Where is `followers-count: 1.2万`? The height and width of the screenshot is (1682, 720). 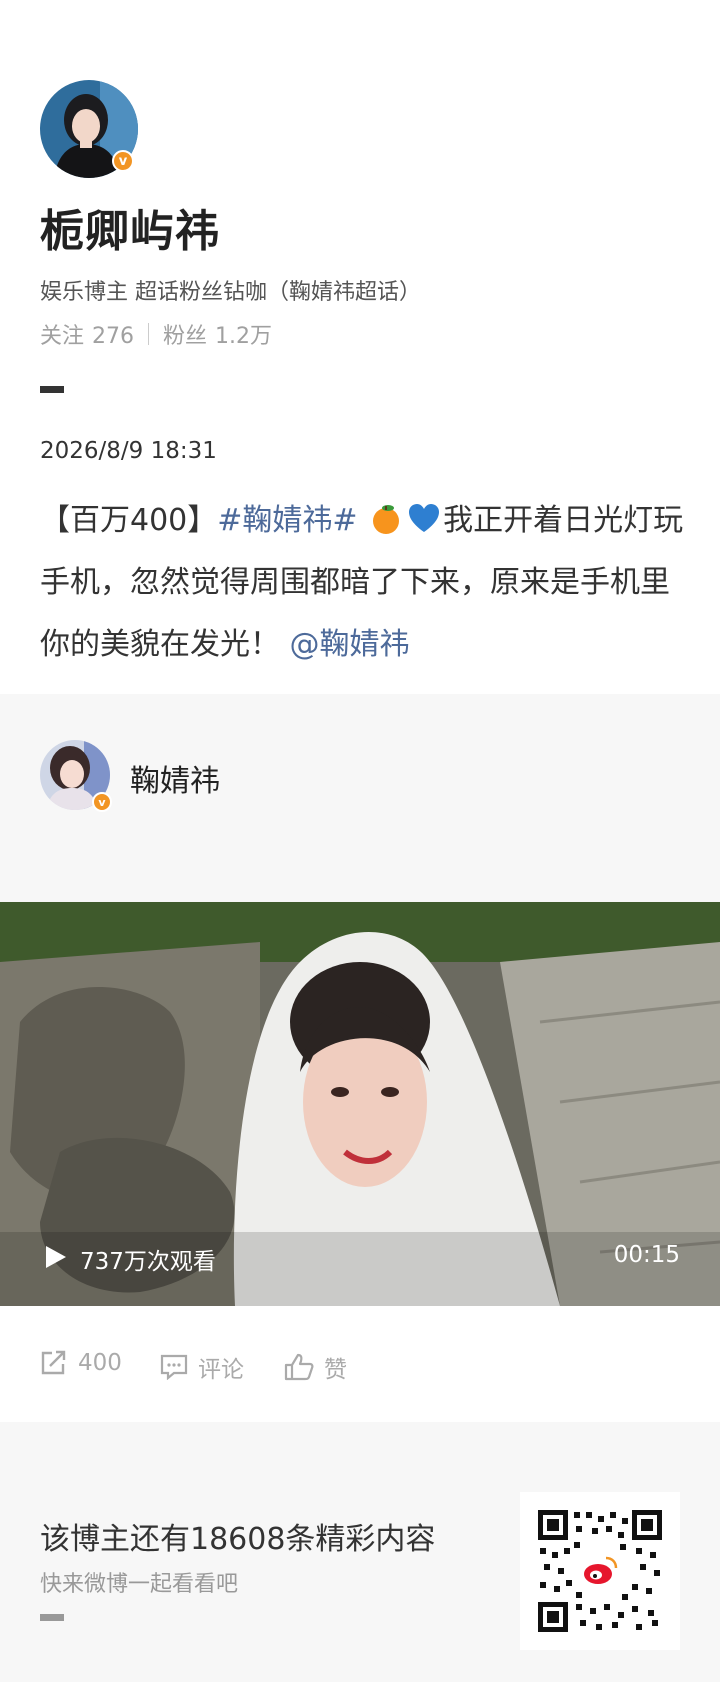
followers-count: 1.2万 is located at coordinates (244, 336).